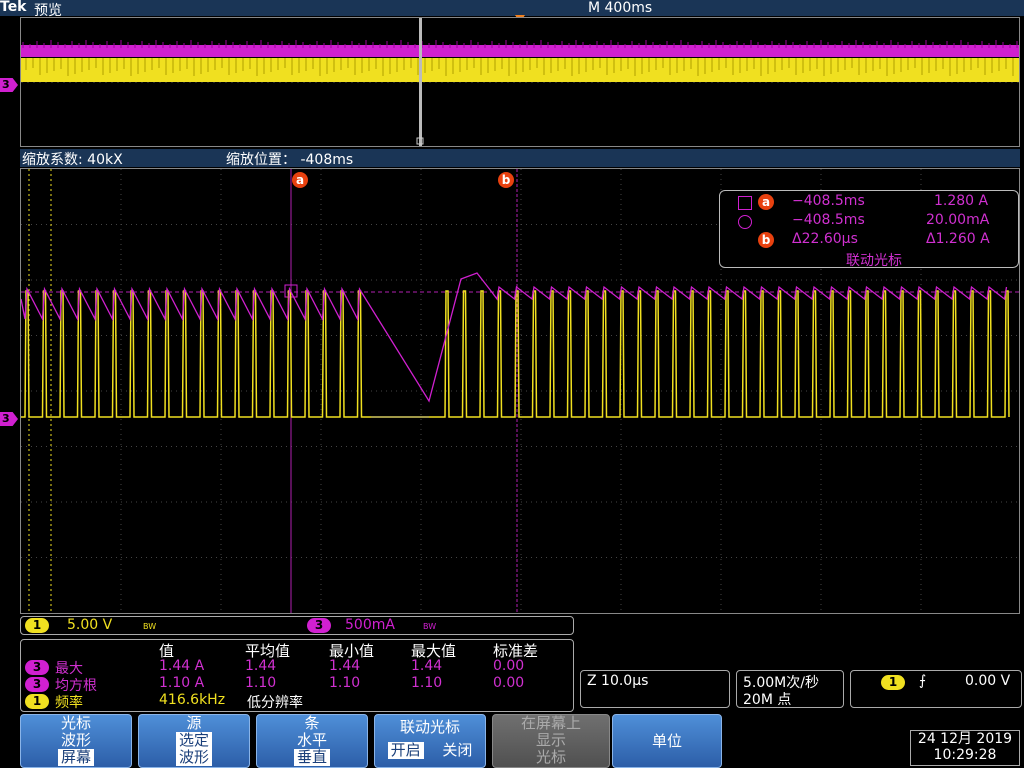  What do you see at coordinates (961, 201) in the screenshot?
I see `readout-a-value: 1.280 A` at bounding box center [961, 201].